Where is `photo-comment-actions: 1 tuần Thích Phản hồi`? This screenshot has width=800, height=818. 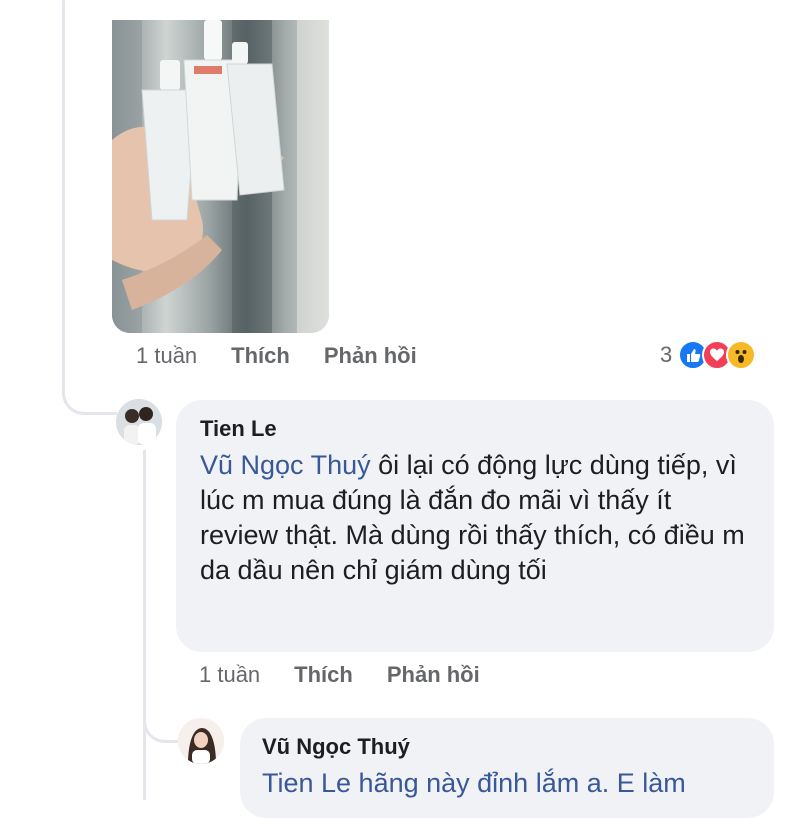 photo-comment-actions: 1 tuần Thích Phản hồi is located at coordinates (276, 356).